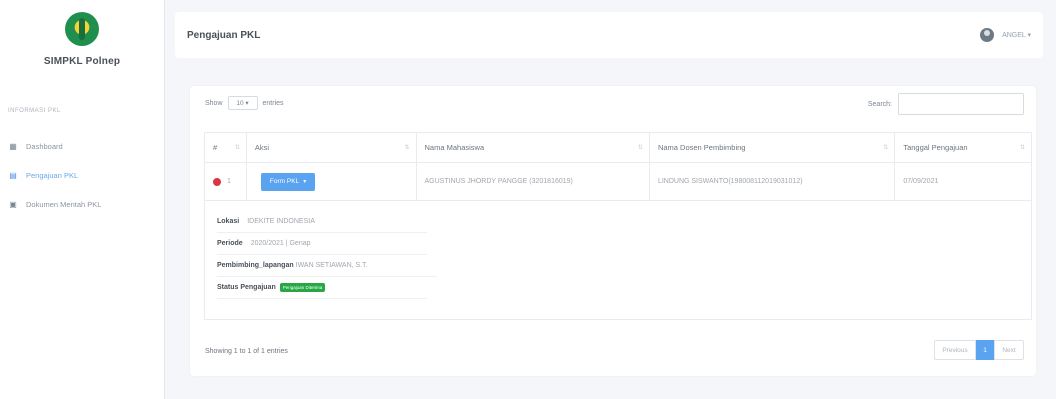 This screenshot has height=399, width=1056. What do you see at coordinates (963, 147) in the screenshot?
I see `column-header-date: Tanggal Pengajuan ⇅` at bounding box center [963, 147].